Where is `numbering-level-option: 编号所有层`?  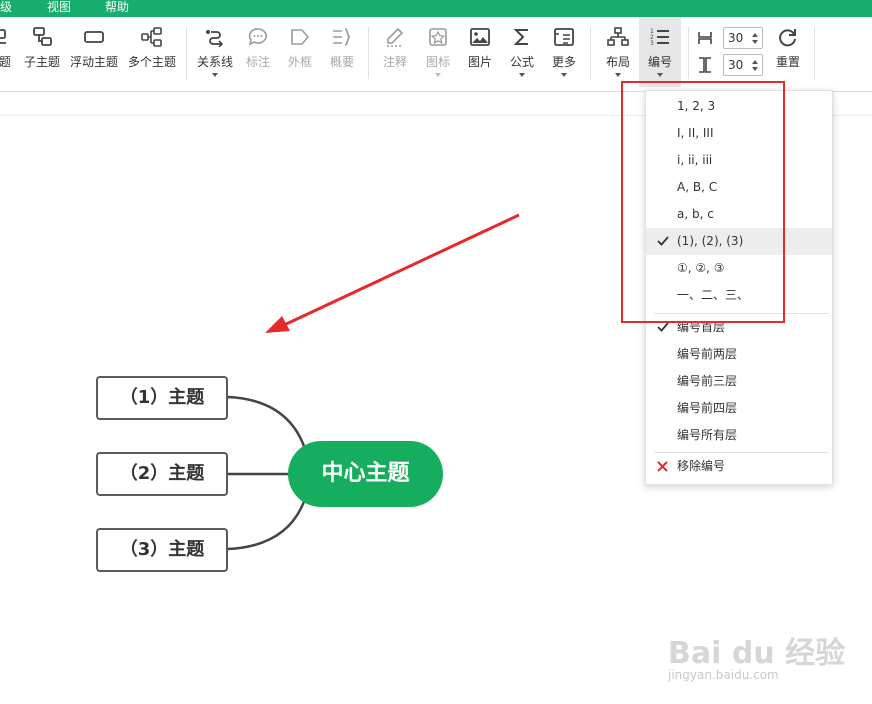
numbering-level-option: 编号所有层 is located at coordinates (739, 435).